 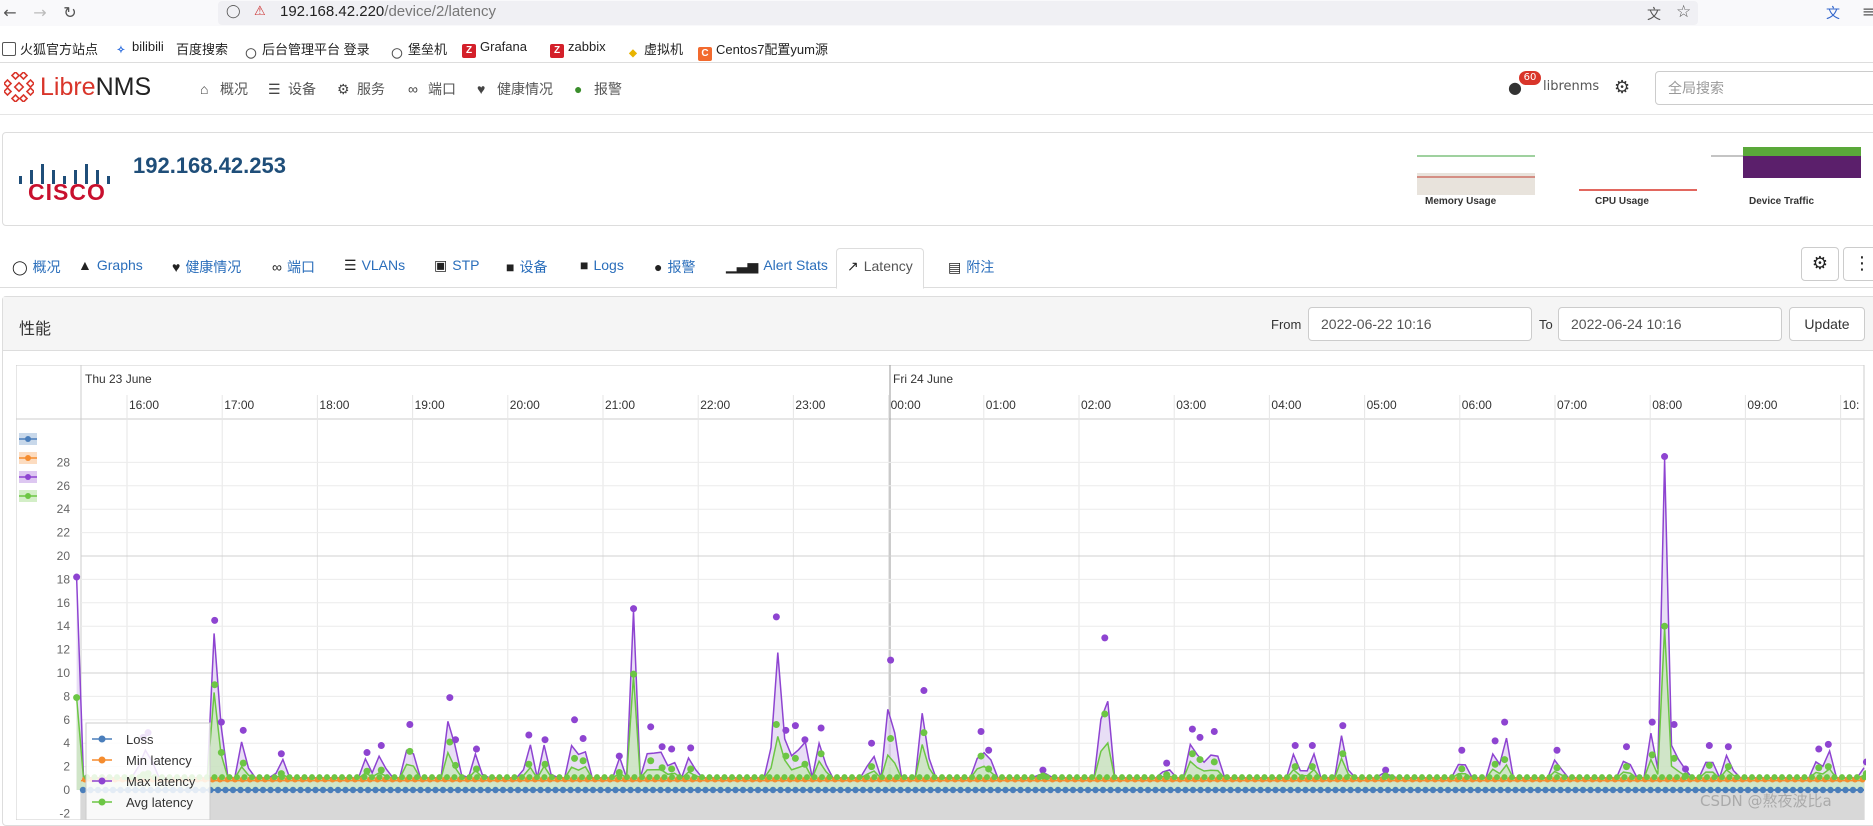 What do you see at coordinates (1461, 201) in the screenshot?
I see `memory-usage-label: Memory Usage` at bounding box center [1461, 201].